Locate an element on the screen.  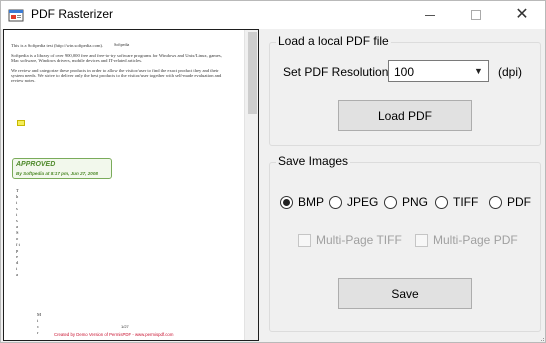
radio-label: PNG is located at coordinates (415, 202).